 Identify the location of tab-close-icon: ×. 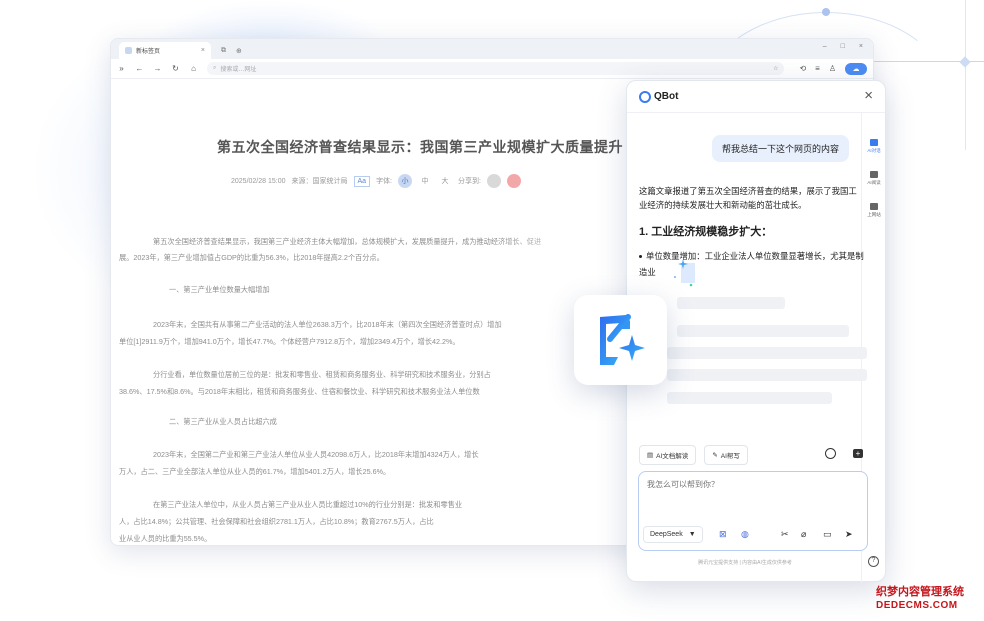
(203, 50).